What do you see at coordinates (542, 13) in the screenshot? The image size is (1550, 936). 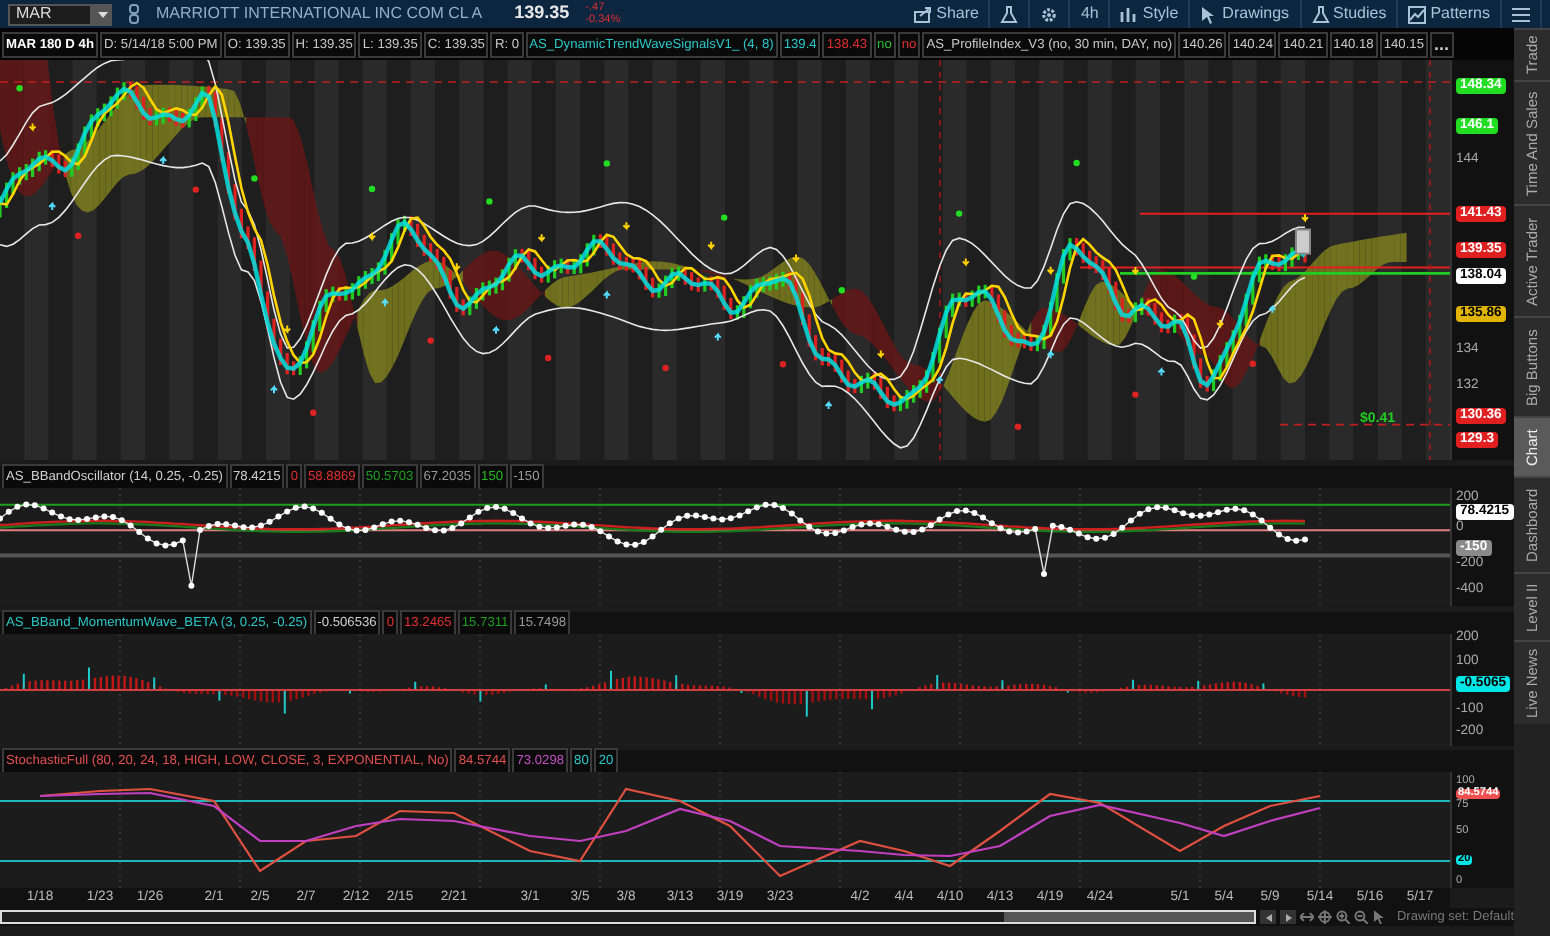 I see `last-price: 139.35` at bounding box center [542, 13].